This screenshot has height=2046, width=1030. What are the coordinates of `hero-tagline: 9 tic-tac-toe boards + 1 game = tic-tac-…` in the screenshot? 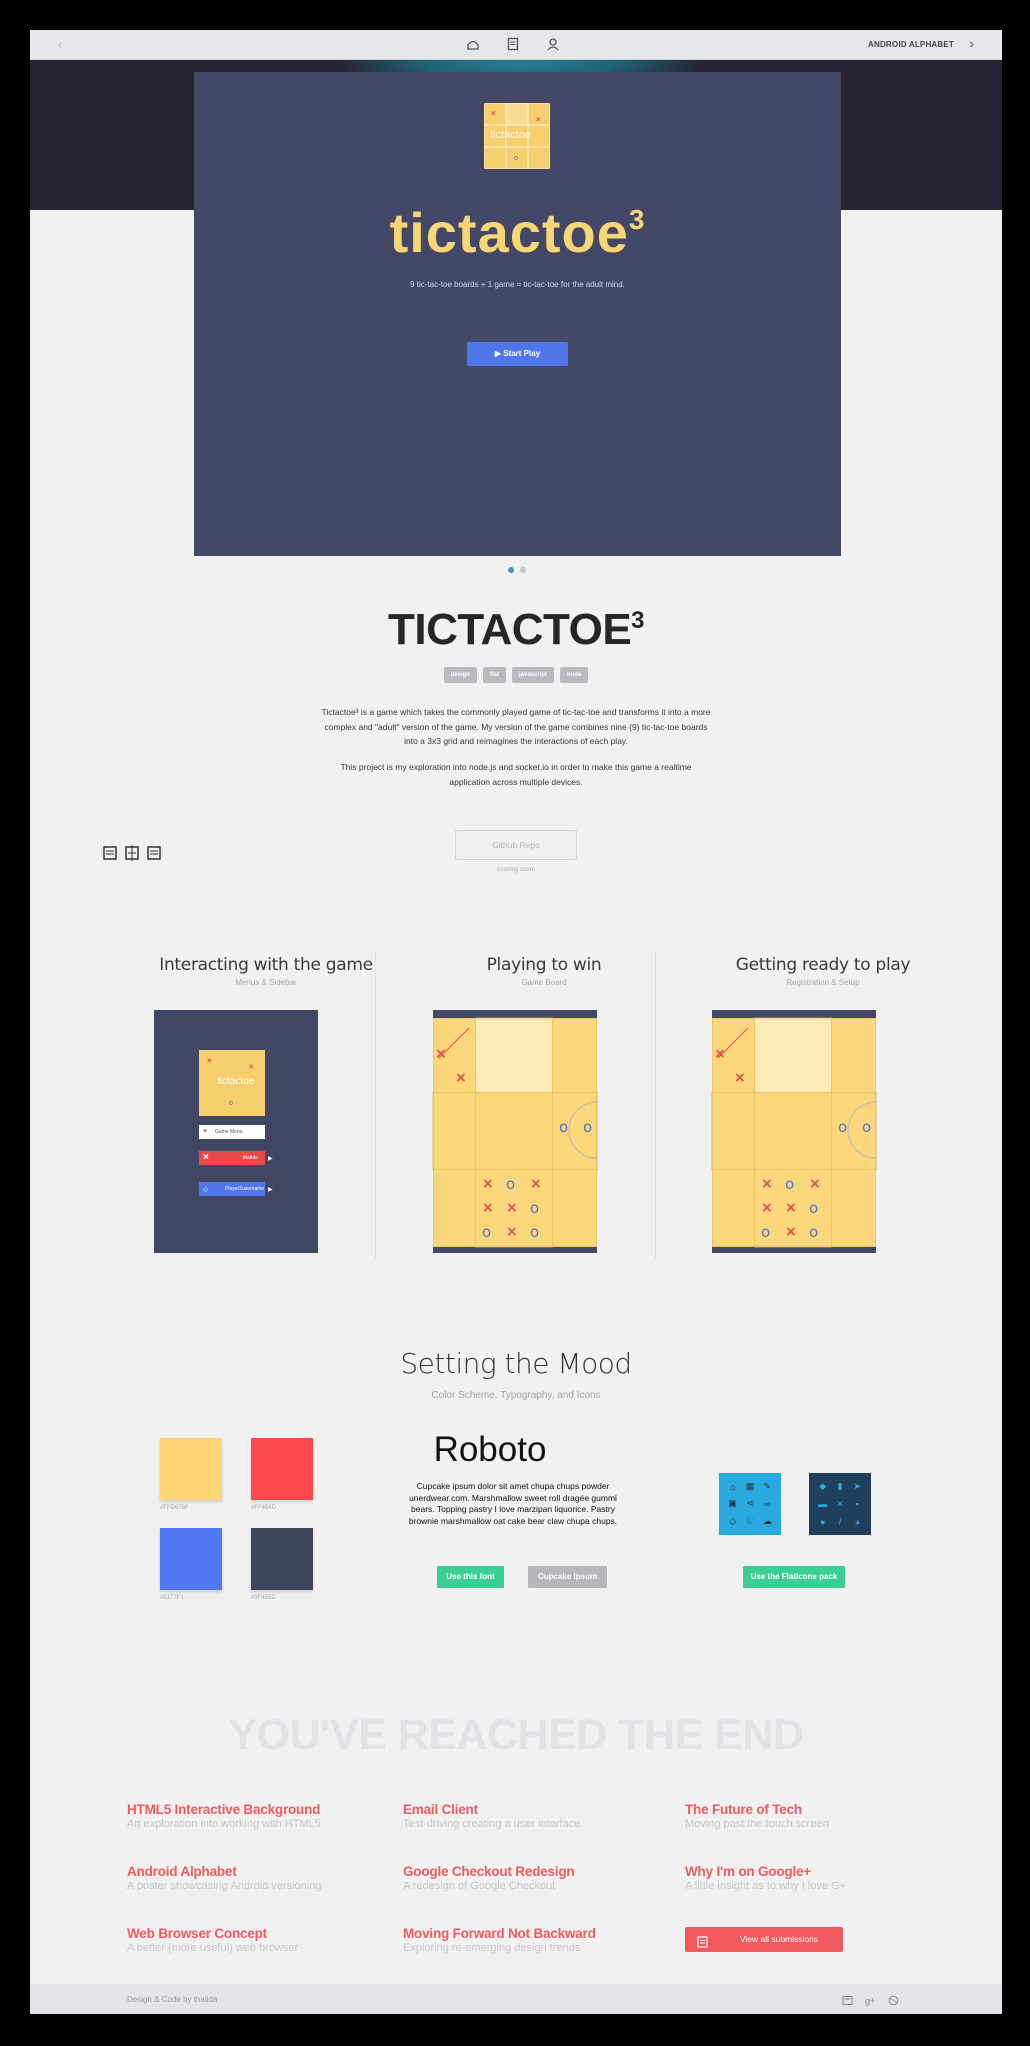 It's located at (517, 284).